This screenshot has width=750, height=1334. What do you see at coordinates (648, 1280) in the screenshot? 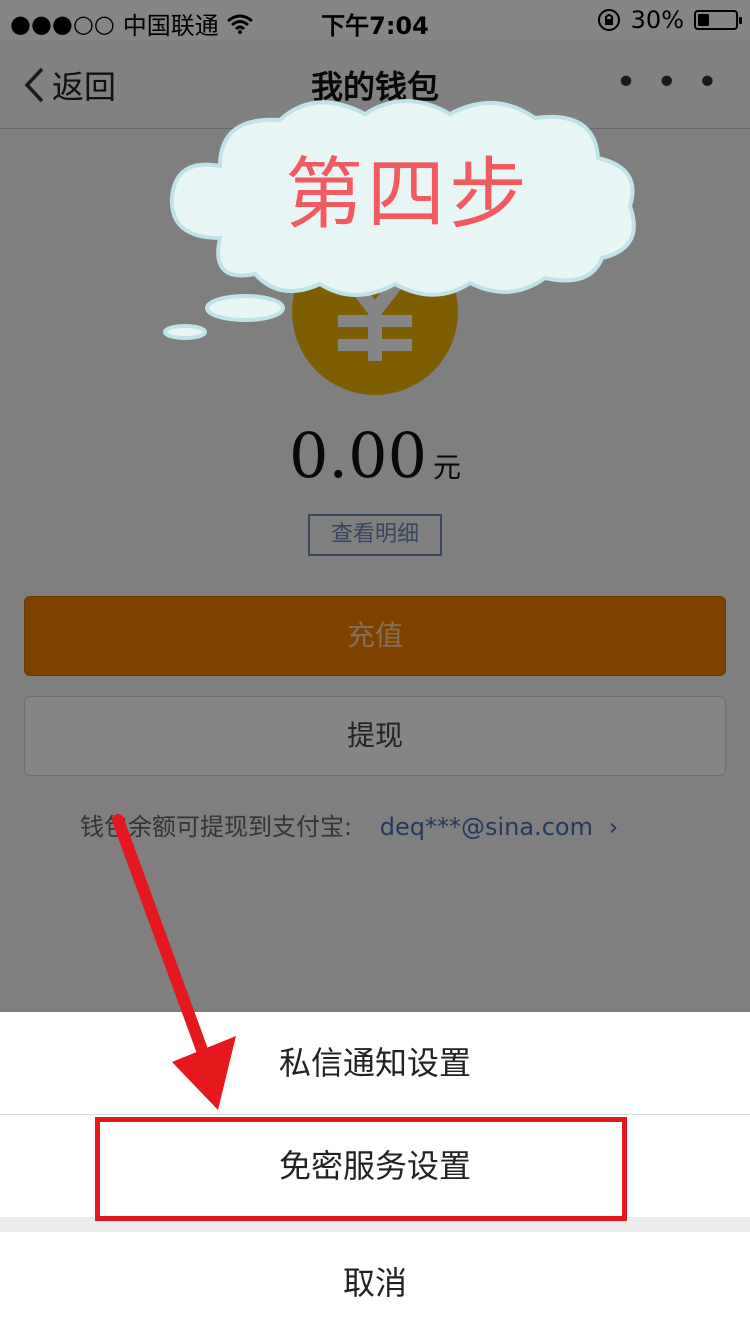
I see `watermark-logo: Bai 经验` at bounding box center [648, 1280].